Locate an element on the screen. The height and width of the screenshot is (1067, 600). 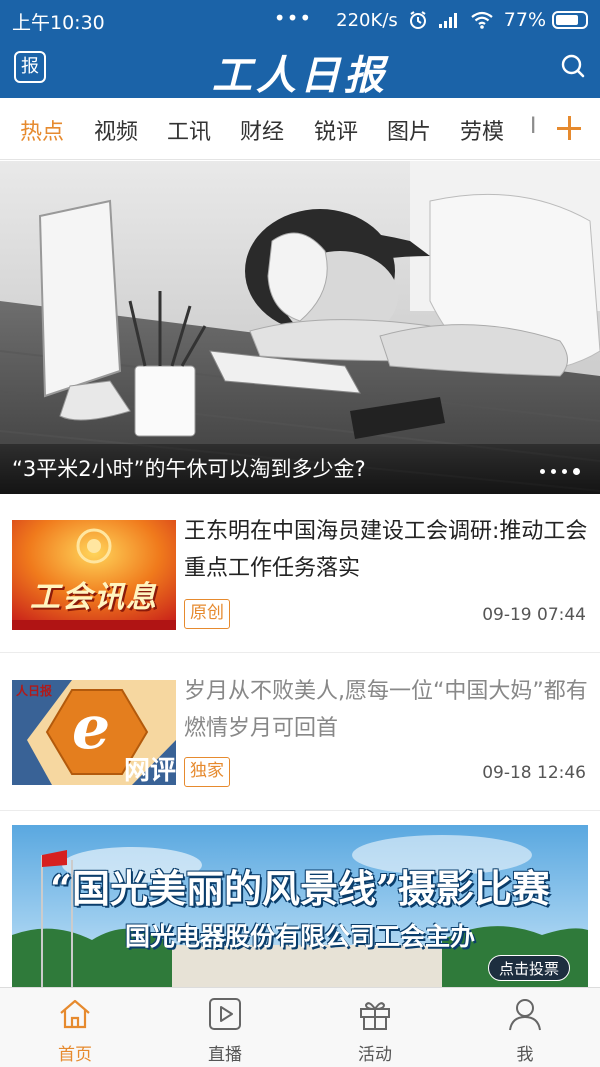
thumbnail-caption: 工会讯息 is located at coordinates (94, 597).